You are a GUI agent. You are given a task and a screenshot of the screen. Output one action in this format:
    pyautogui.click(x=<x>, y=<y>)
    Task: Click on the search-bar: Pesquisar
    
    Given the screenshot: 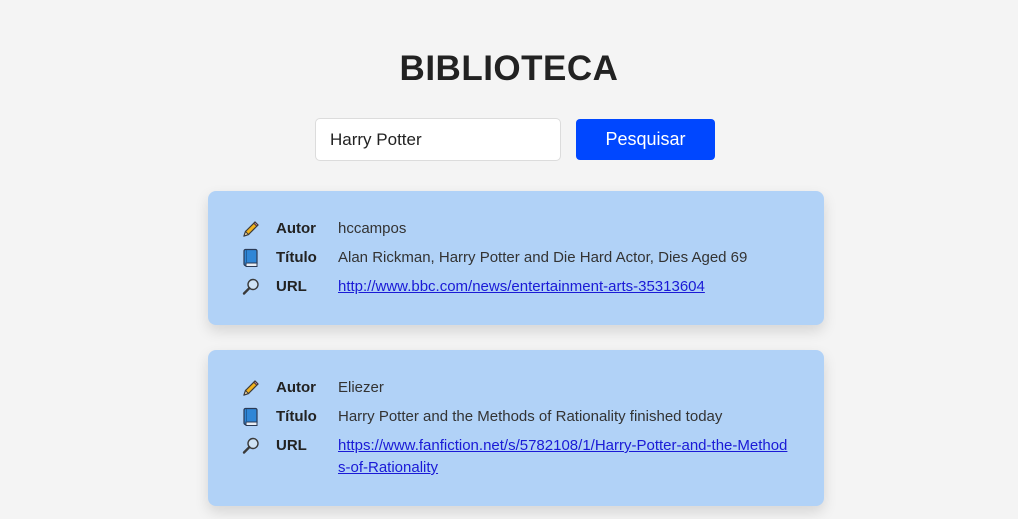 What is the action you would take?
    pyautogui.click(x=515, y=139)
    